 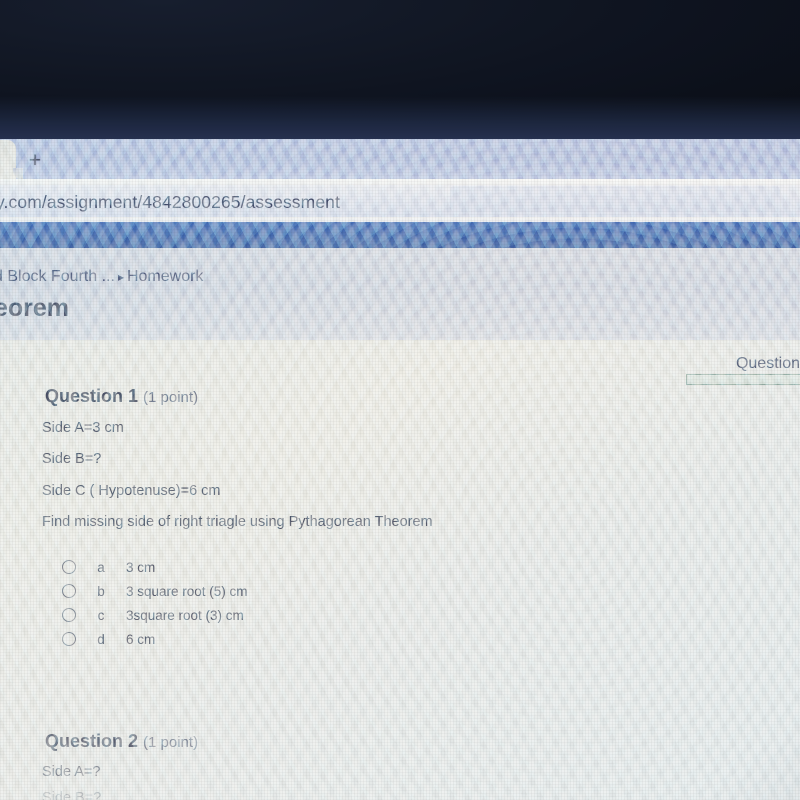 I want to click on answer-option: a 3 cm, so click(x=108, y=567).